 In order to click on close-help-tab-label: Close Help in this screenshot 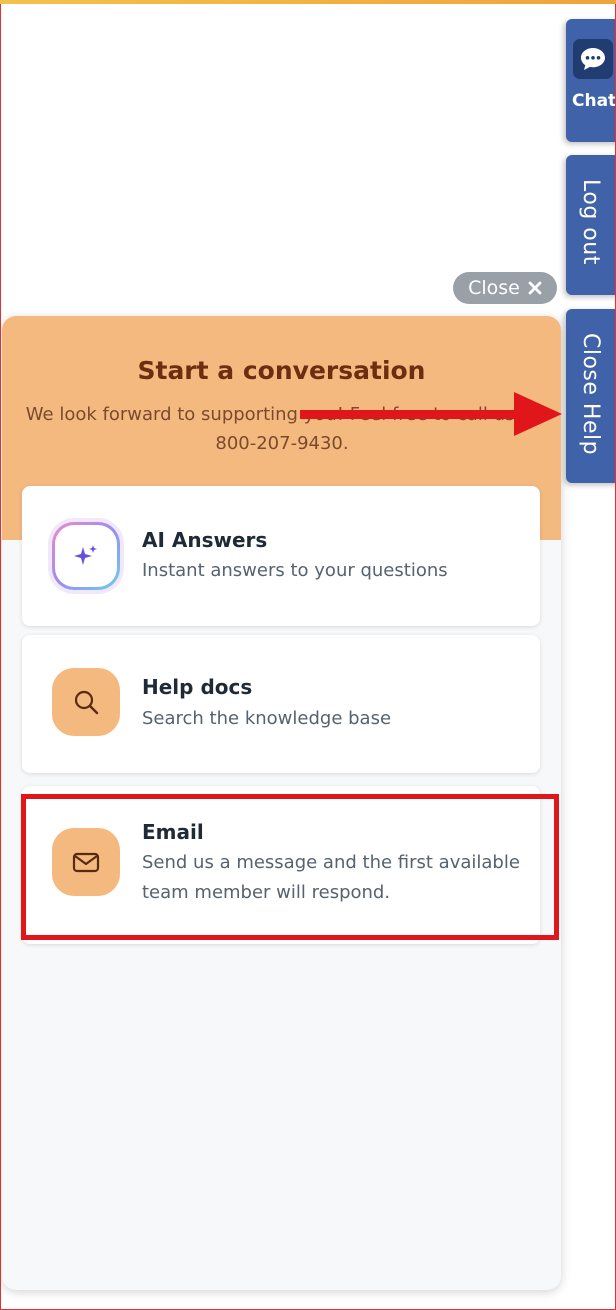, I will do `click(590, 394)`.